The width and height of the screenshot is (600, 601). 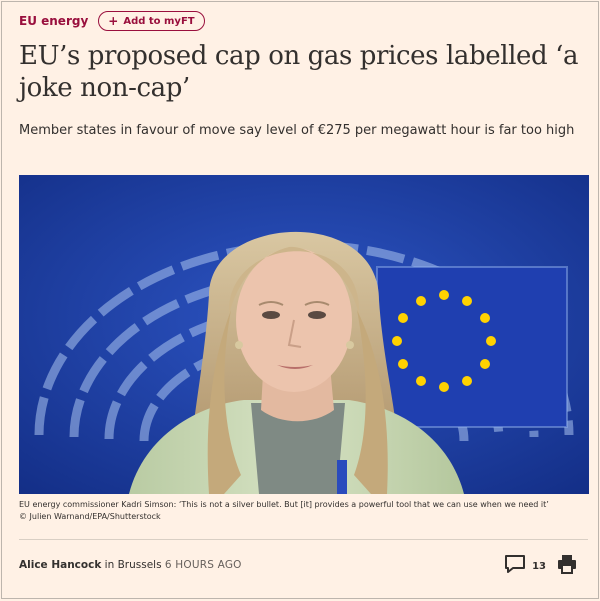 I want to click on add-to-myft-label: Add to myFT, so click(x=159, y=21).